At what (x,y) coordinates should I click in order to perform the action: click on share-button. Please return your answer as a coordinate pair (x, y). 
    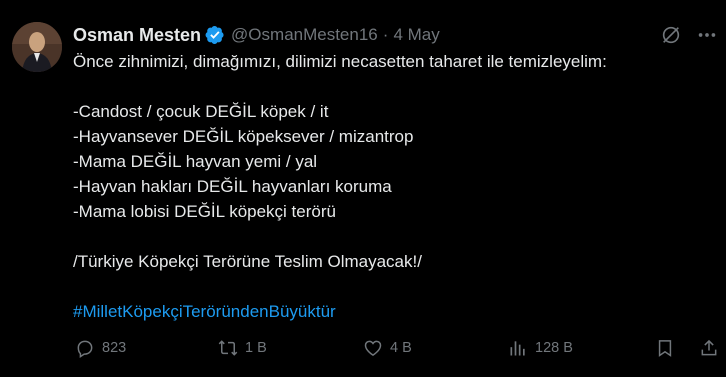
    Looking at the image, I should click on (712, 348).